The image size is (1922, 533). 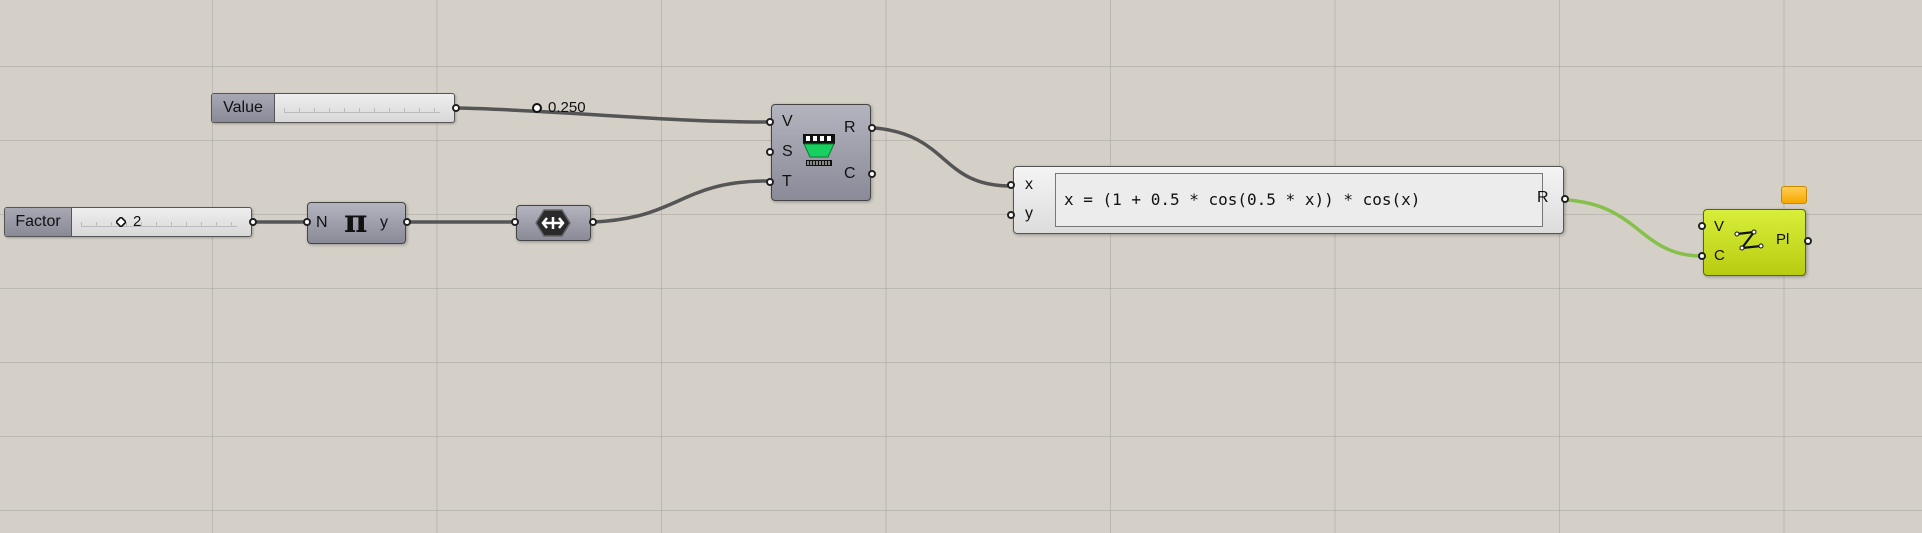 What do you see at coordinates (1794, 195) in the screenshot?
I see `message-bubble-icon` at bounding box center [1794, 195].